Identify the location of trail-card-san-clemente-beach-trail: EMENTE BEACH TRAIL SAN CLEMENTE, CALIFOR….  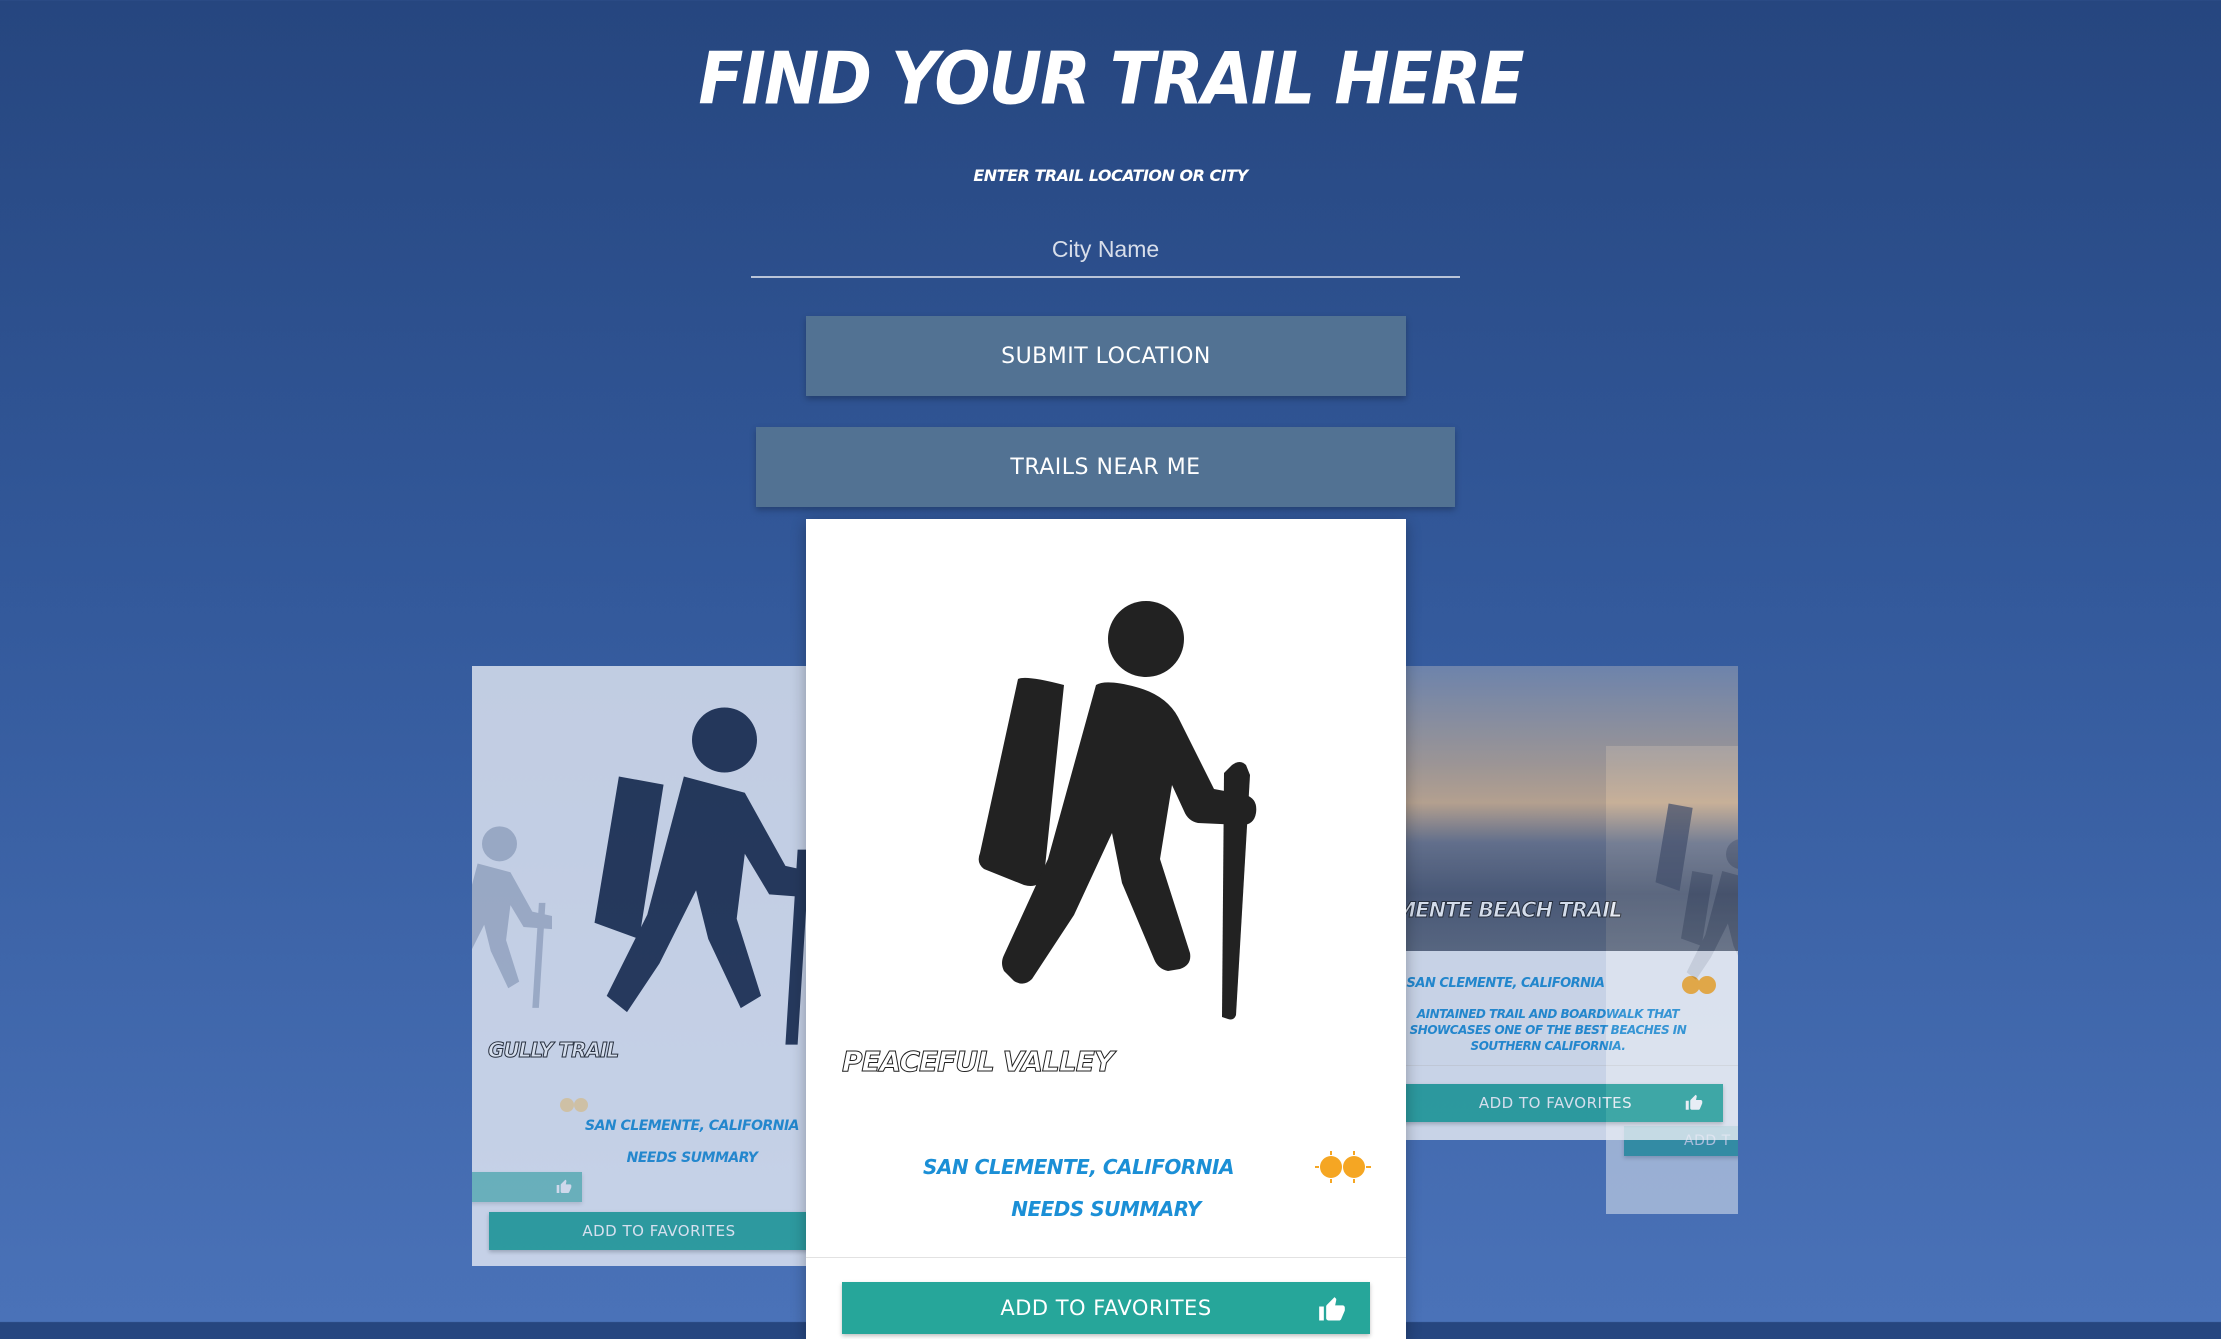
(1563, 903).